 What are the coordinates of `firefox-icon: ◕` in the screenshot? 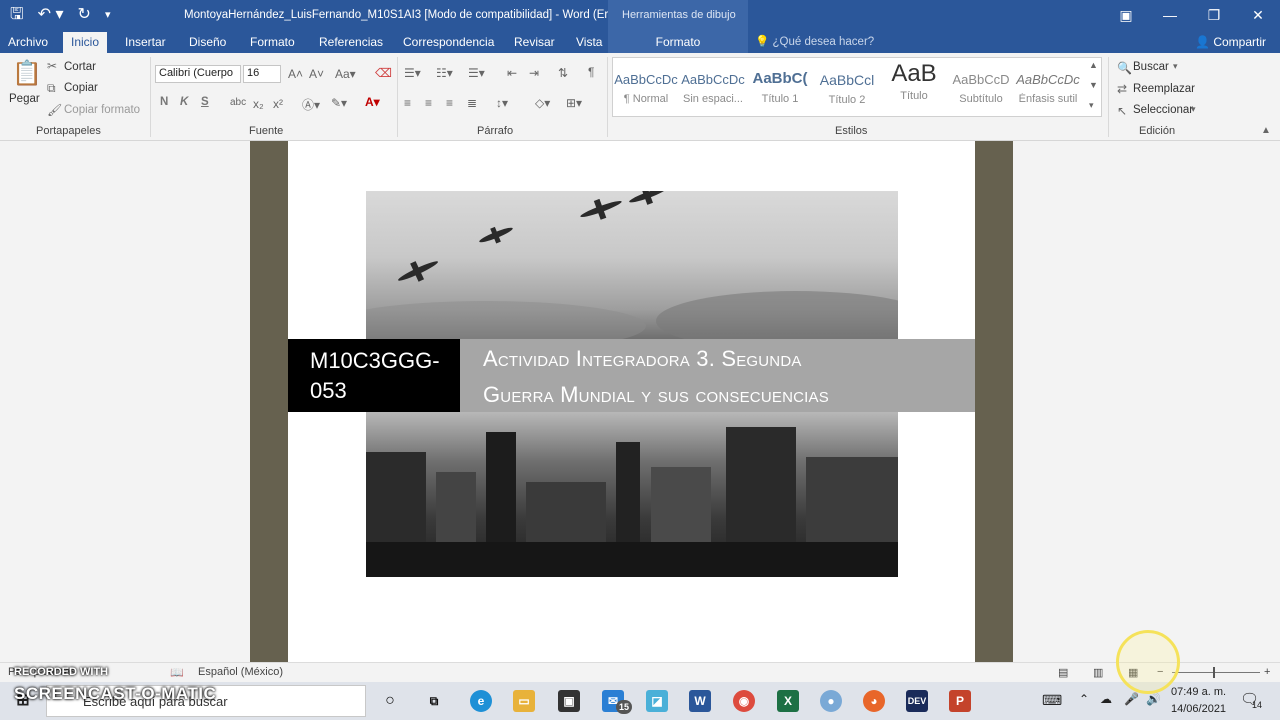 It's located at (874, 701).